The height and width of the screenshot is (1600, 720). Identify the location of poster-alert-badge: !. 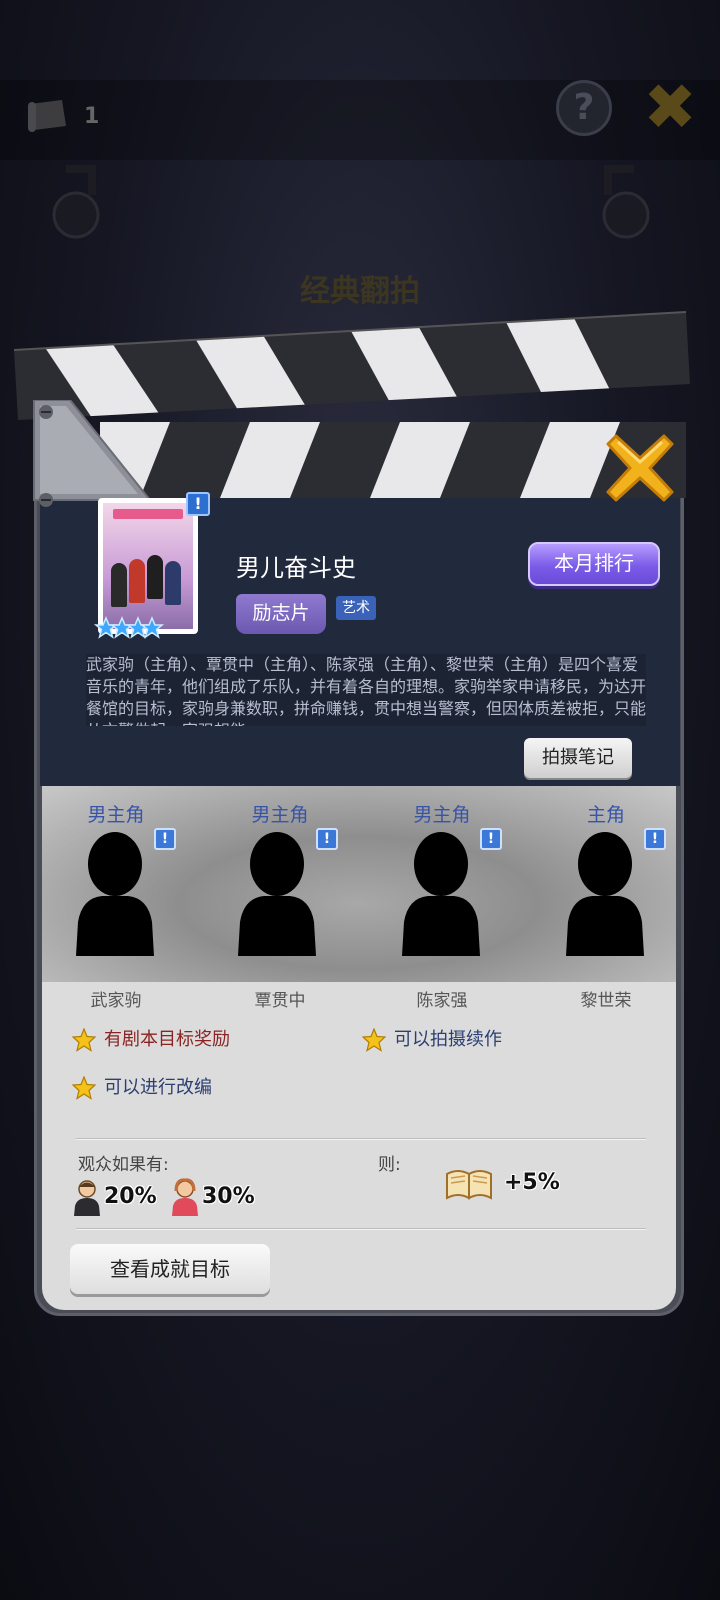
(198, 504).